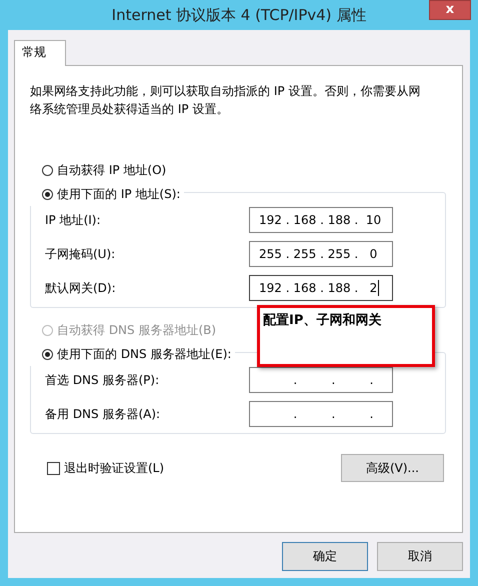  What do you see at coordinates (114, 468) in the screenshot?
I see `checkbox-label: 退出时验证设置(L)` at bounding box center [114, 468].